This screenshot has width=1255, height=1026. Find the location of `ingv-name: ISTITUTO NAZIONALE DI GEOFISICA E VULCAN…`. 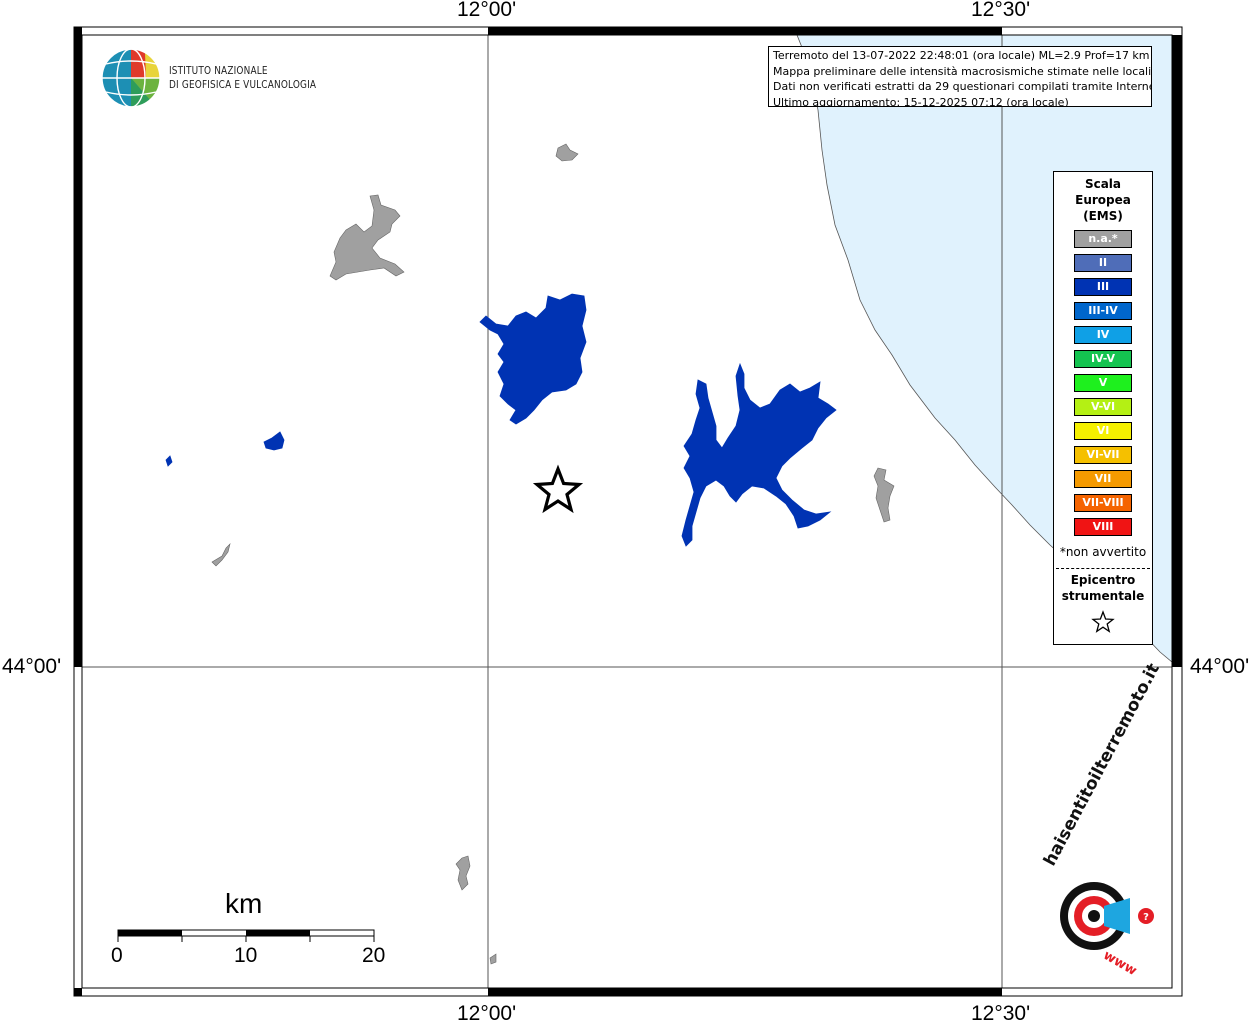

ingv-name: ISTITUTO NAZIONALE DI GEOFISICA E VULCAN… is located at coordinates (242, 78).